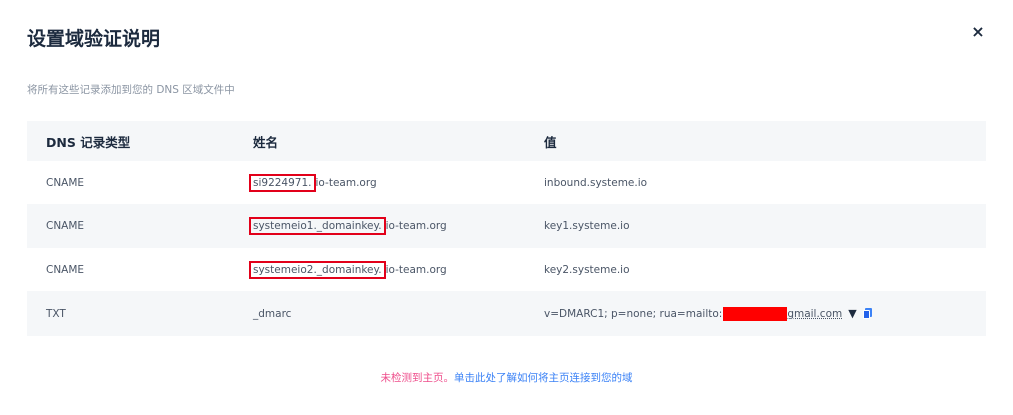 This screenshot has height=415, width=1013. I want to click on record-name: systemeio1._domainkey. io-team.org, so click(348, 226).